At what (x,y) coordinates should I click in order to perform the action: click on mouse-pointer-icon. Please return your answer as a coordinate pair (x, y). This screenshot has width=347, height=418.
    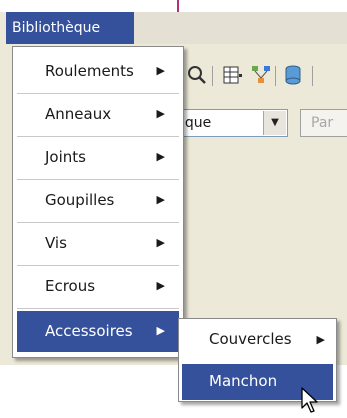
    Looking at the image, I should click on (312, 400).